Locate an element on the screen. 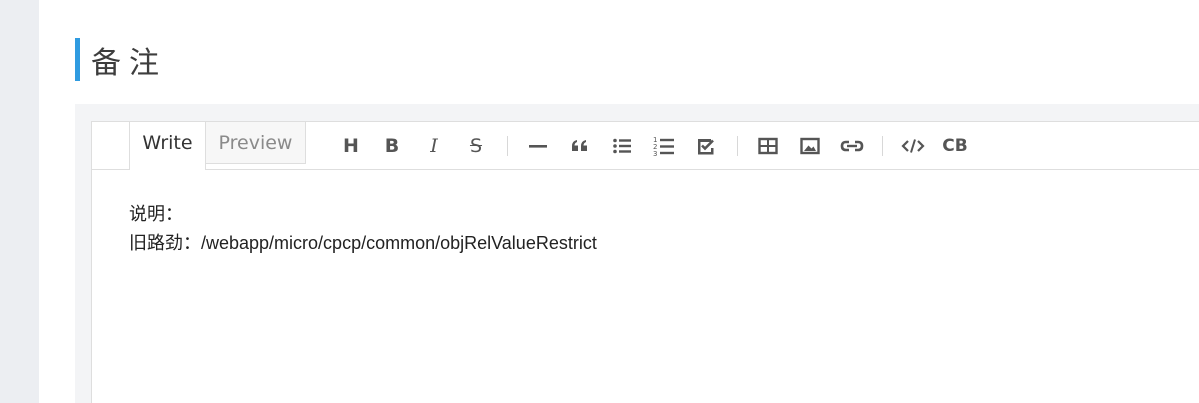  section-header: 备注 is located at coordinates (121, 59).